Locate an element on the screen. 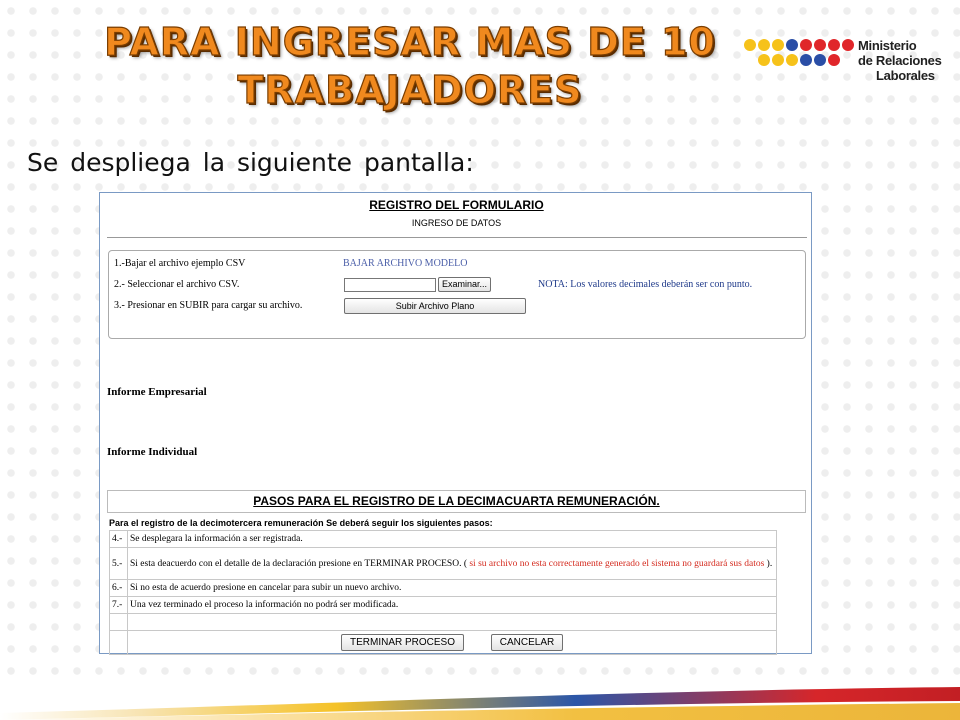 The width and height of the screenshot is (960, 720). download-model-link: BAJAR ARCHIVO MODELO is located at coordinates (405, 263).